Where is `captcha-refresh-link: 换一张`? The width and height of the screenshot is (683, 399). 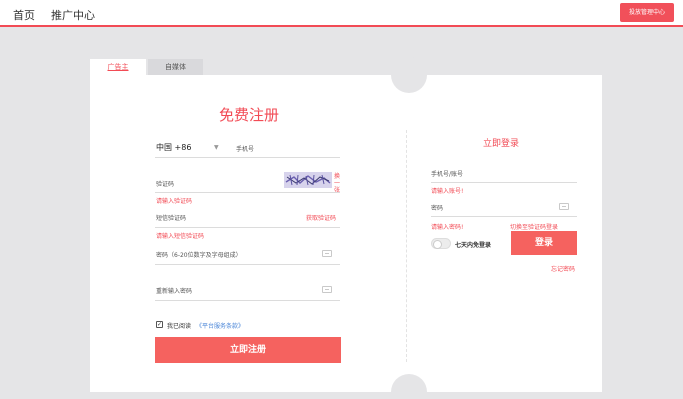
captcha-refresh-link: 换一张 is located at coordinates (338, 183).